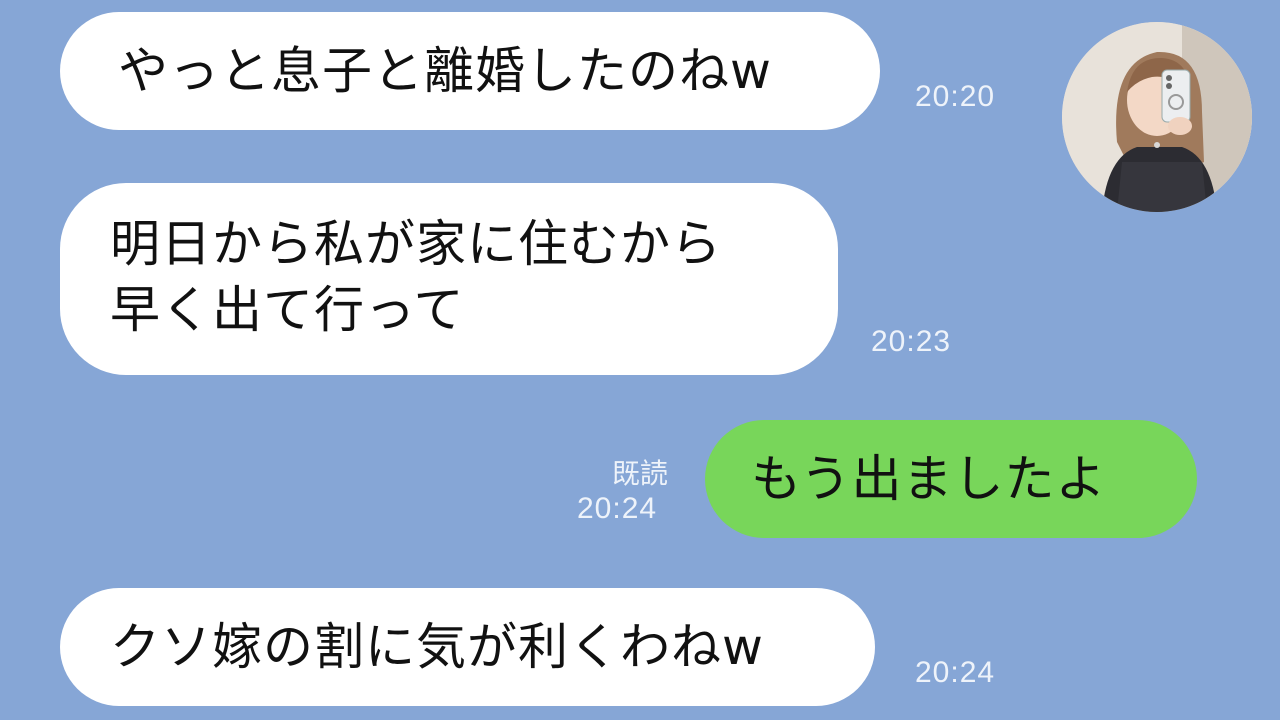  Describe the element at coordinates (437, 647) in the screenshot. I see `message-text: クソ嫁の割に気が利くわねw` at that location.